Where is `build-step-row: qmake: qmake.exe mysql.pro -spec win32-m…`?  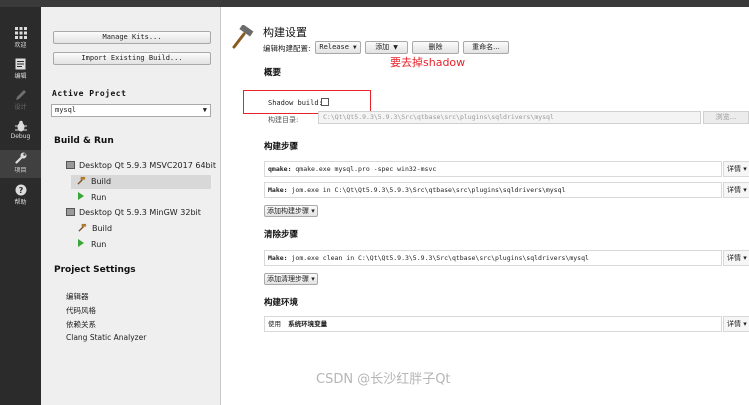
build-step-row: qmake: qmake.exe mysql.pro -spec win32-m… is located at coordinates (493, 169).